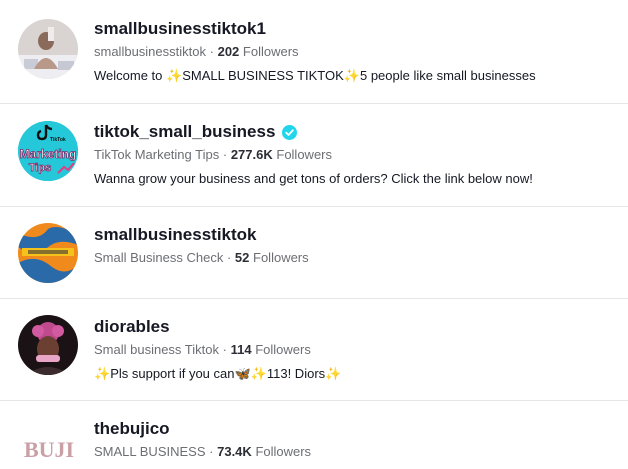  Describe the element at coordinates (157, 154) in the screenshot. I see `nickname: TikTok Marketing Tips` at that location.